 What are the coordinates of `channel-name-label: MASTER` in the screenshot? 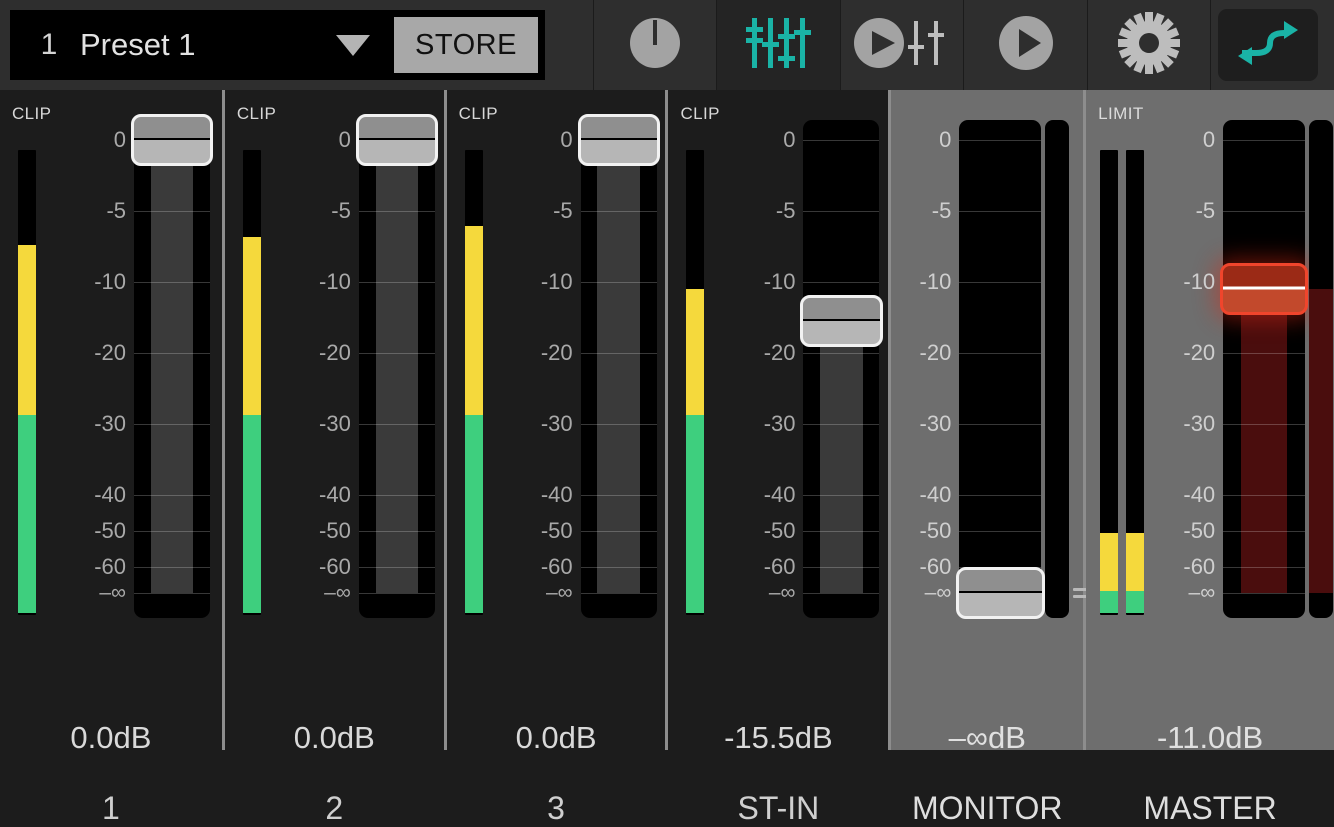 It's located at (1210, 808).